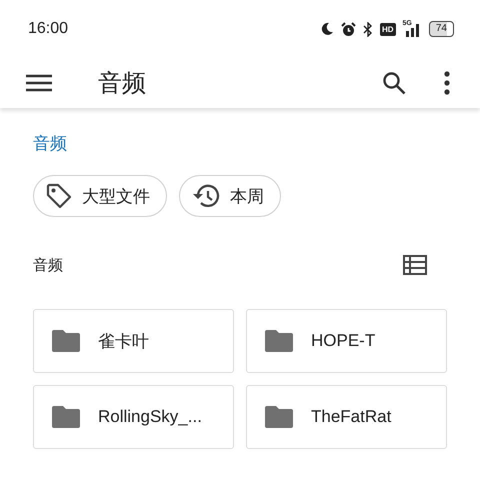  Describe the element at coordinates (327, 29) in the screenshot. I see `moon-icon` at that location.